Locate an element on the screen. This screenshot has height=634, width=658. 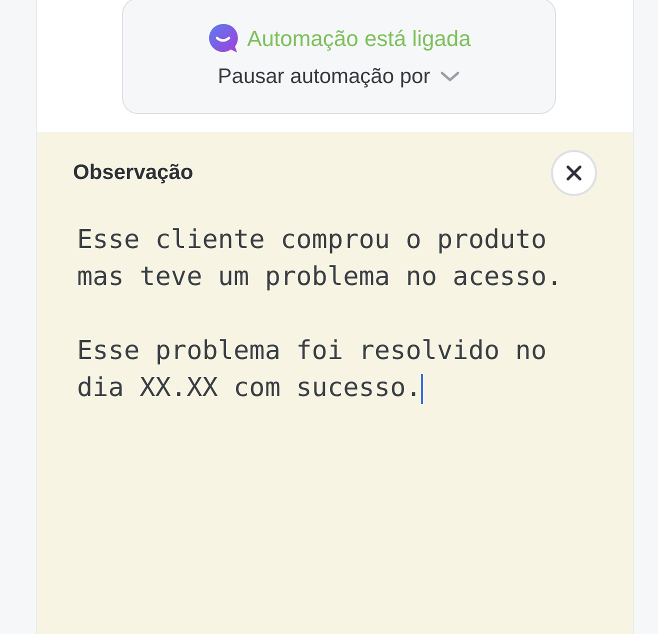
note-title: Observação is located at coordinates (133, 173).